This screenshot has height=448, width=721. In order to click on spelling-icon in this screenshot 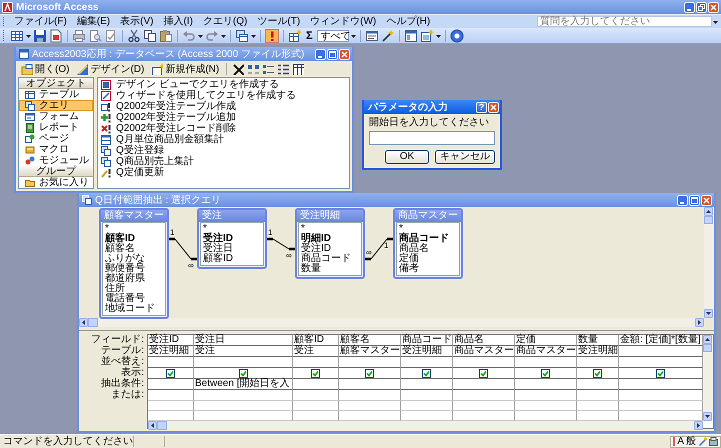, I will do `click(111, 35)`.